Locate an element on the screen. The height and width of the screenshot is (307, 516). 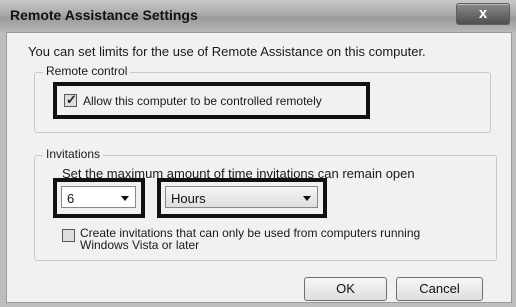
close-icon: x is located at coordinates (483, 13).